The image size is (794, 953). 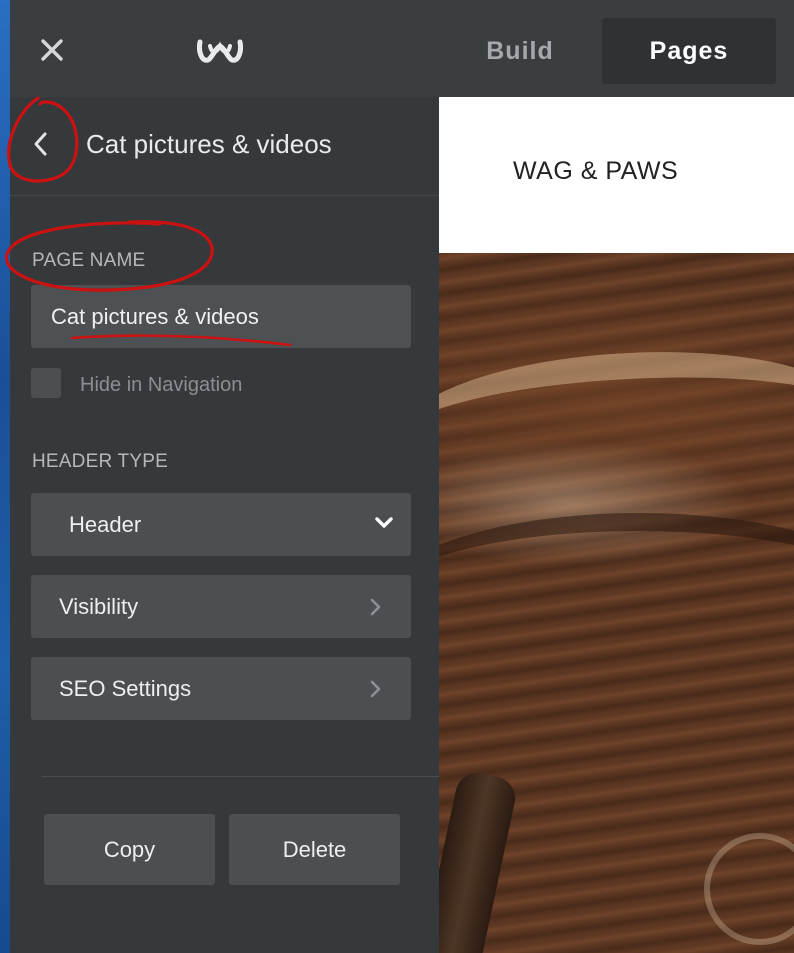 What do you see at coordinates (89, 260) in the screenshot?
I see `page-name-label: PAGE NAME` at bounding box center [89, 260].